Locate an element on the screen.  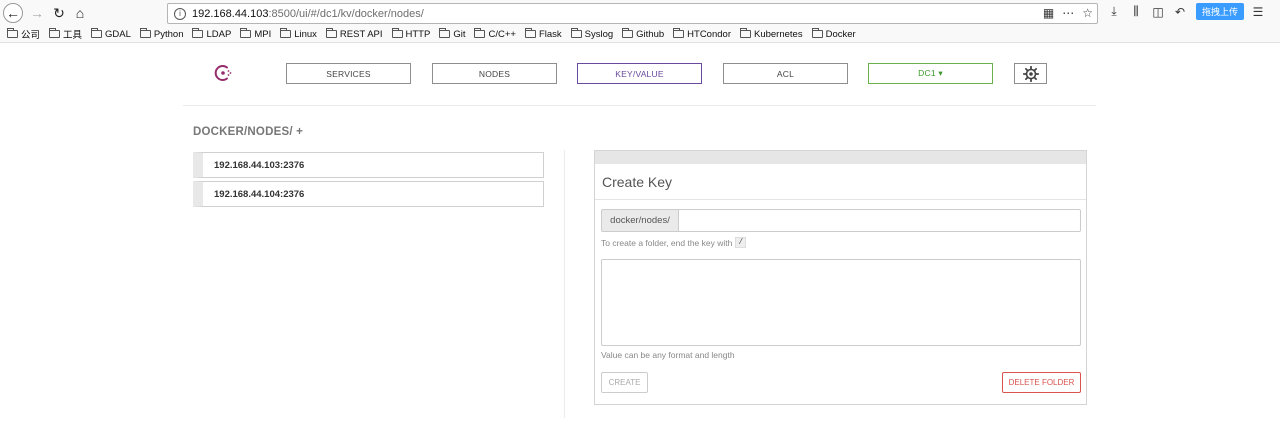
bookmark-folder: Docker is located at coordinates (833, 34).